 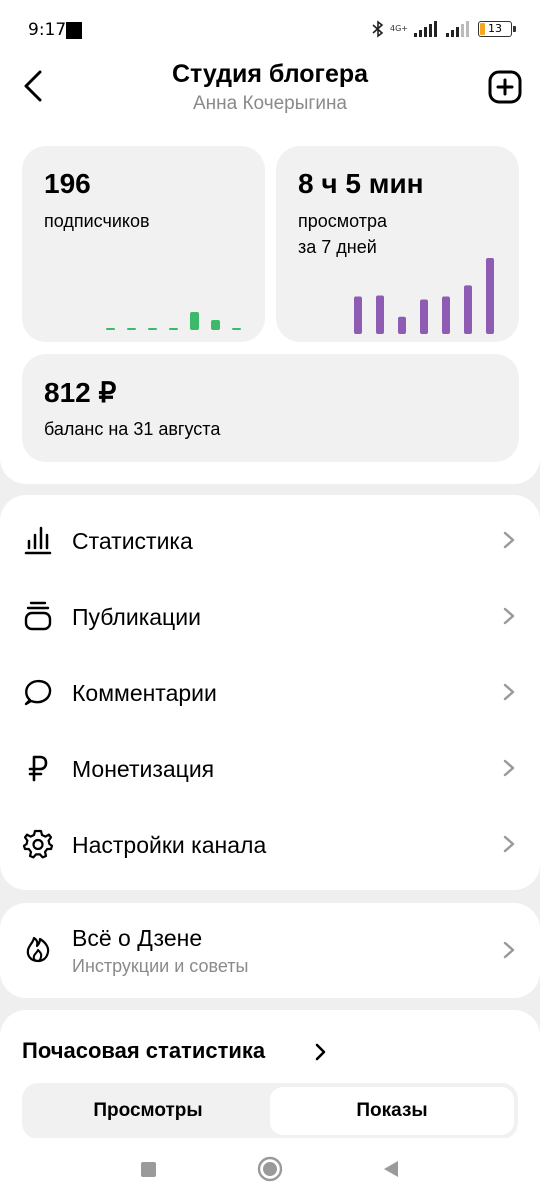 I want to click on battery-icon: 13, so click(x=497, y=29).